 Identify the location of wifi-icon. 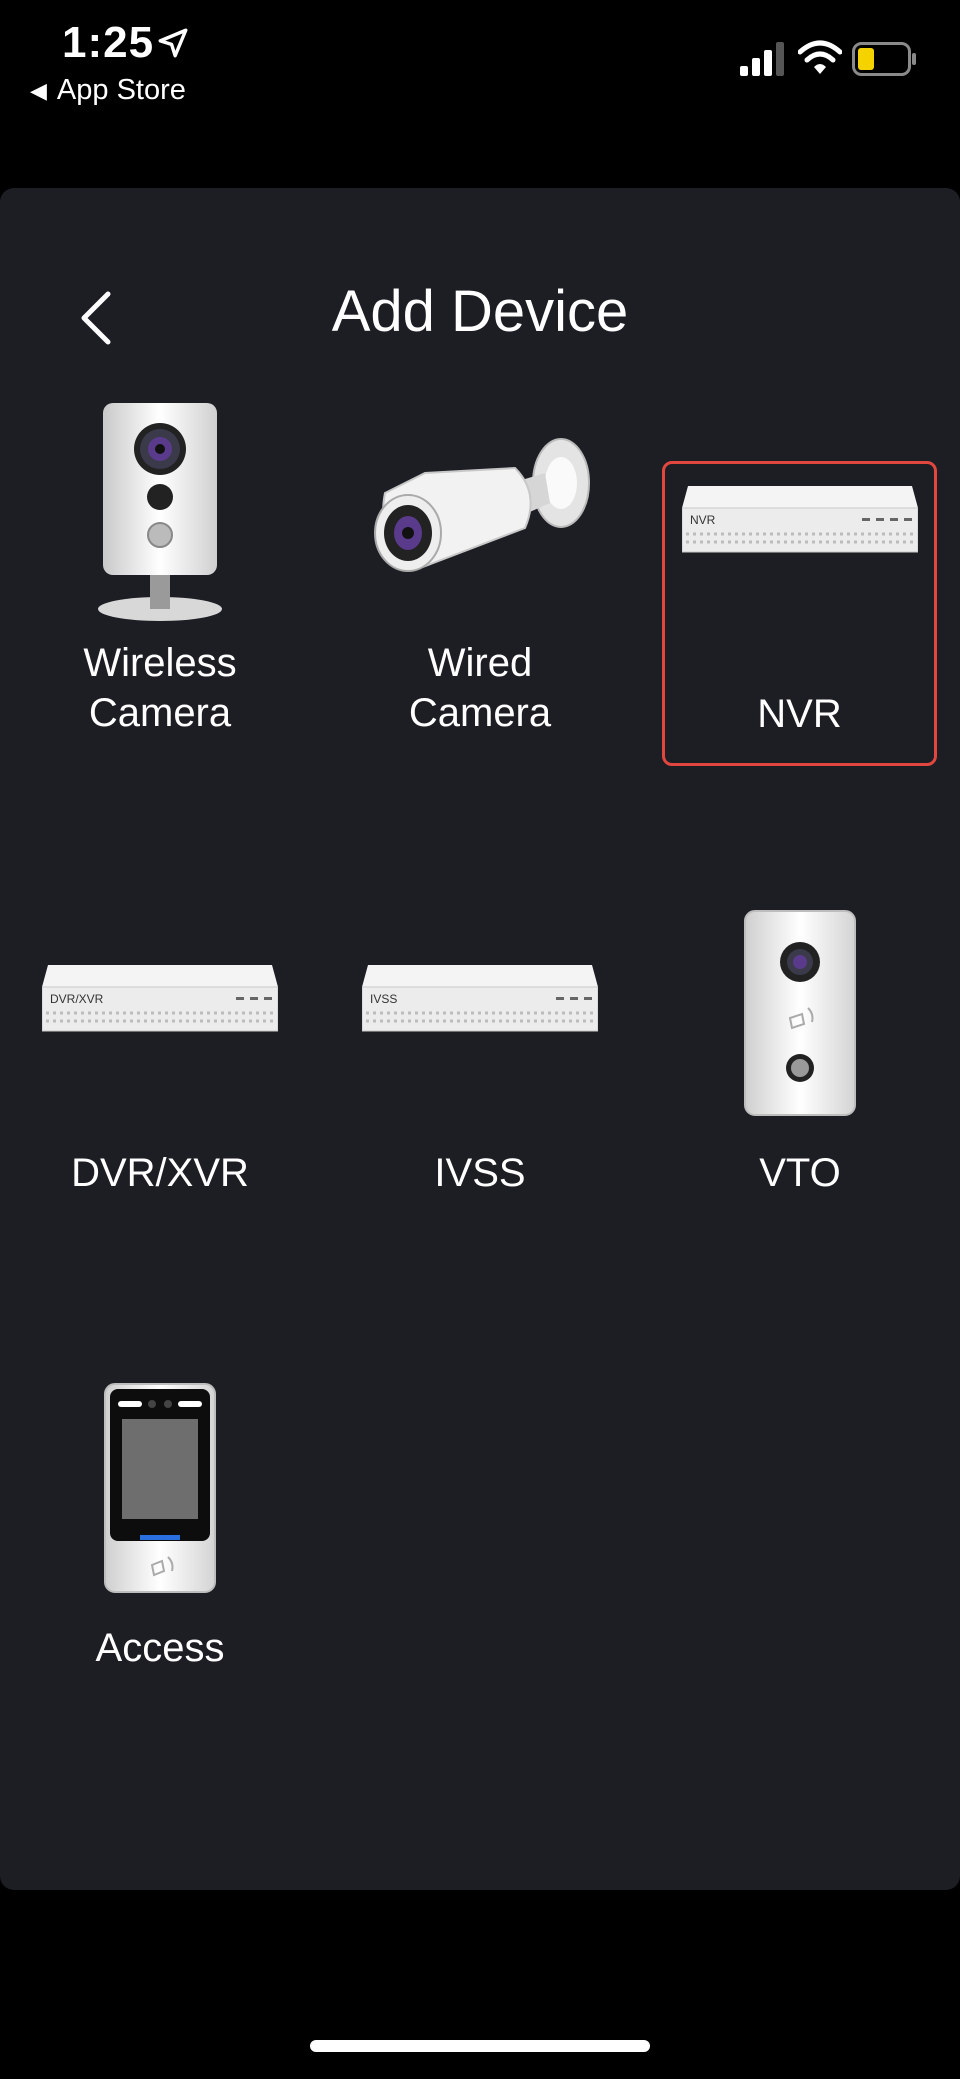
(820, 57).